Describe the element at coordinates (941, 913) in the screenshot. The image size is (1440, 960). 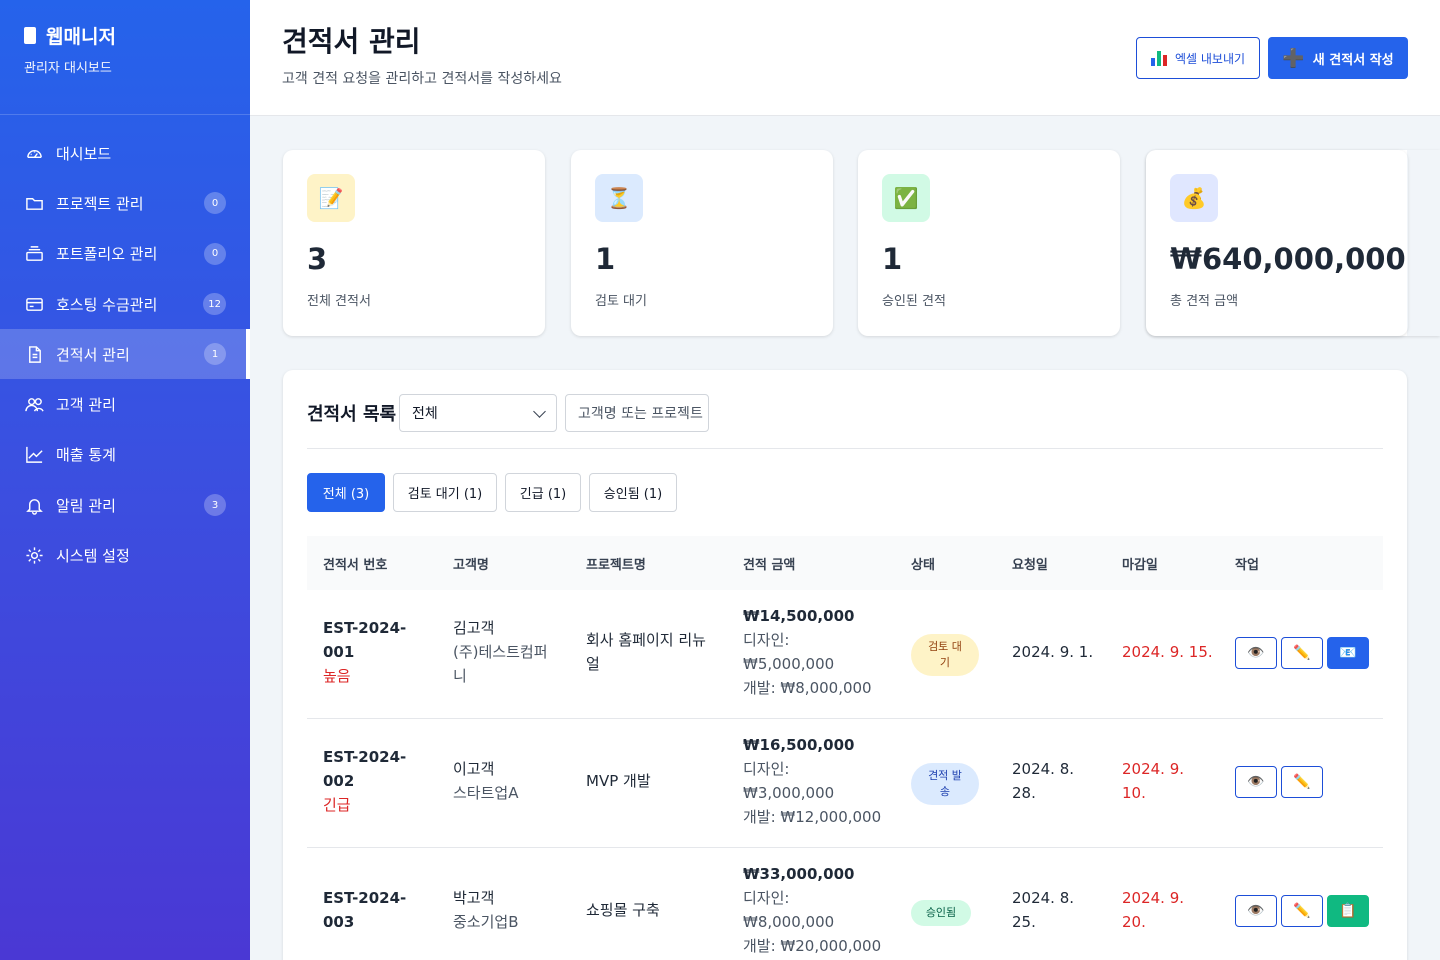
I see `status-badge: 승인됨` at that location.